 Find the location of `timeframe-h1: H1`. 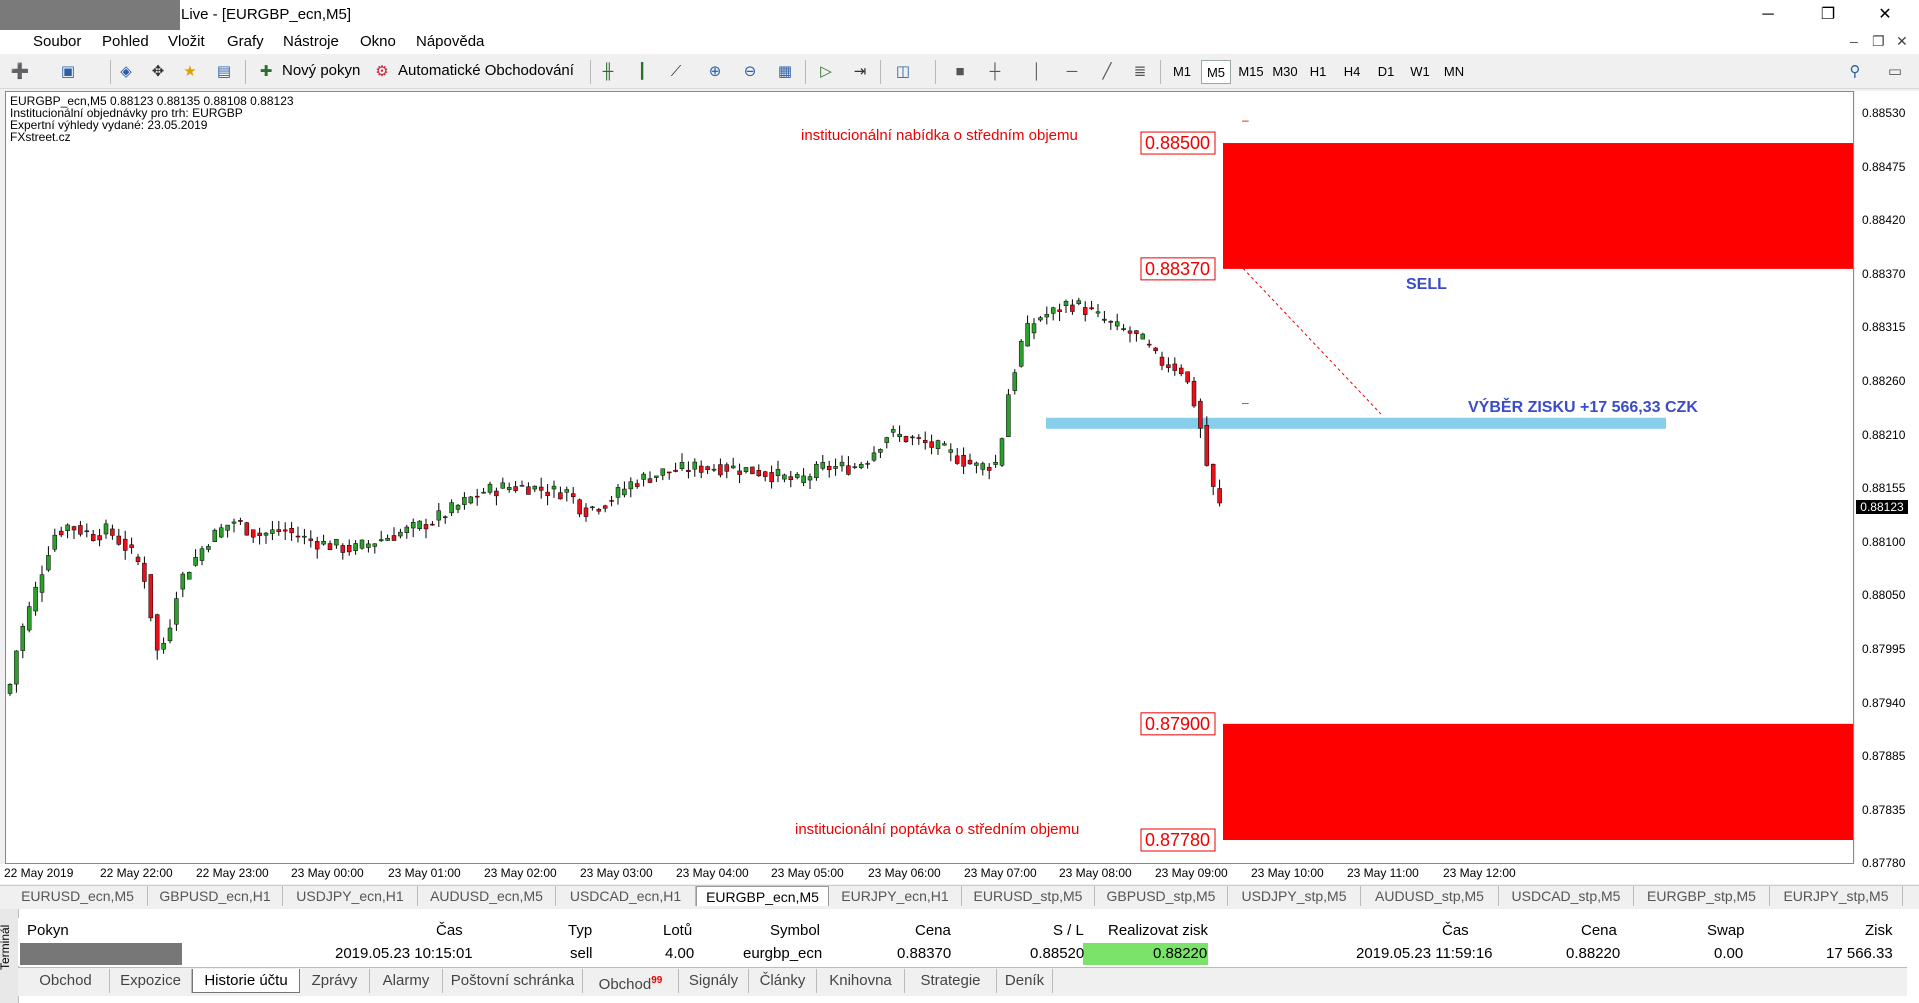

timeframe-h1: H1 is located at coordinates (1318, 72).